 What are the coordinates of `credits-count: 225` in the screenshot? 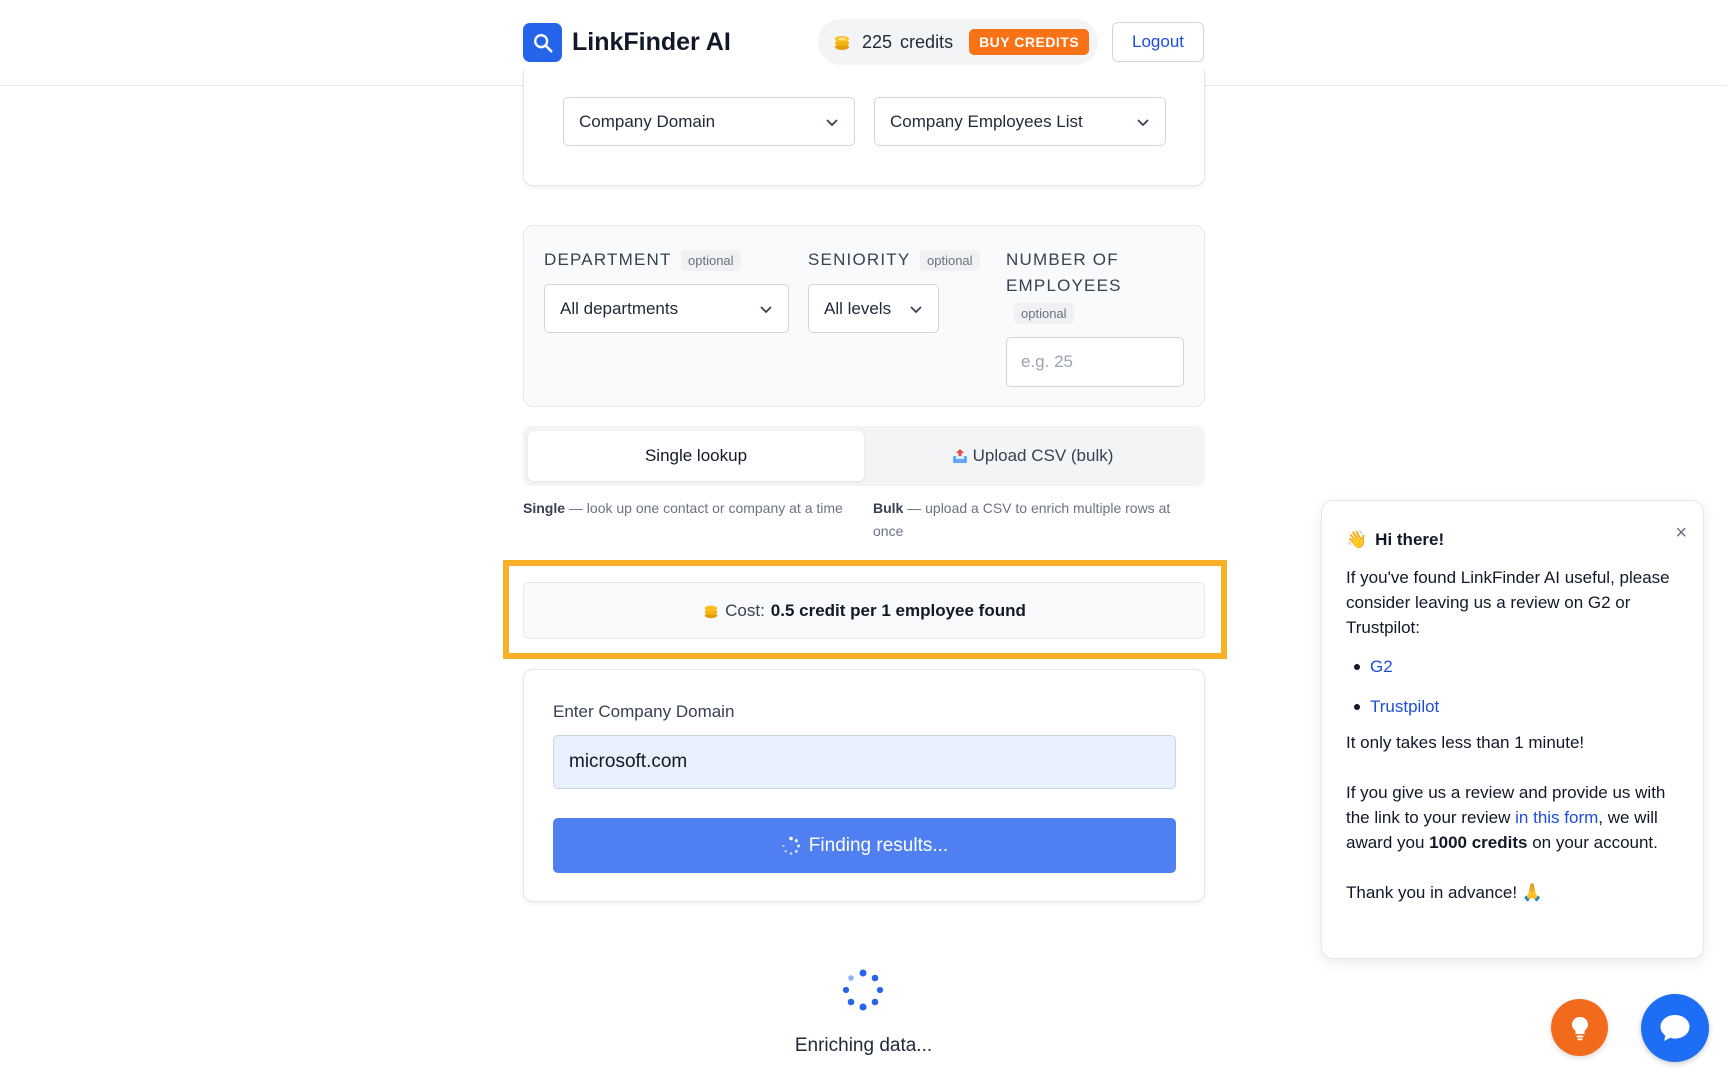 It's located at (877, 41).